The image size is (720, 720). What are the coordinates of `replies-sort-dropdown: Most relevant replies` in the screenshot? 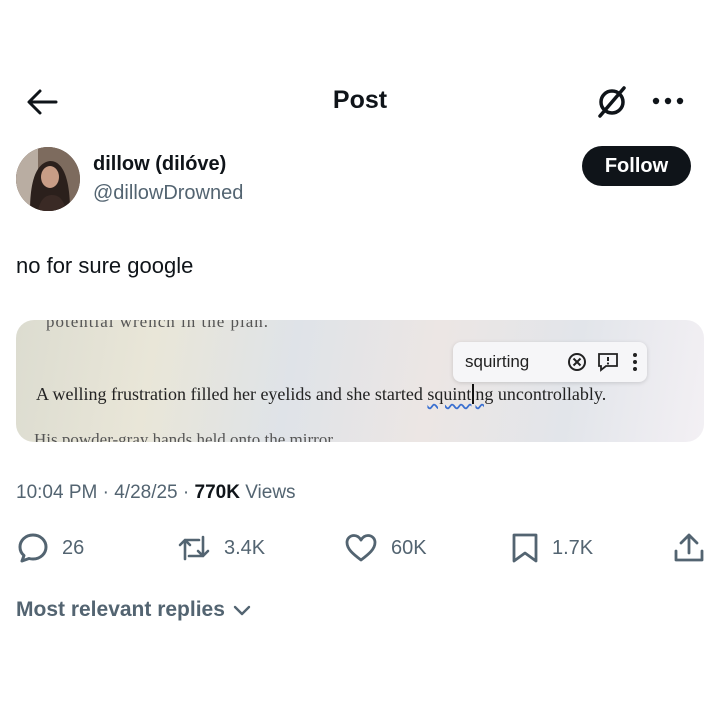 It's located at (134, 610).